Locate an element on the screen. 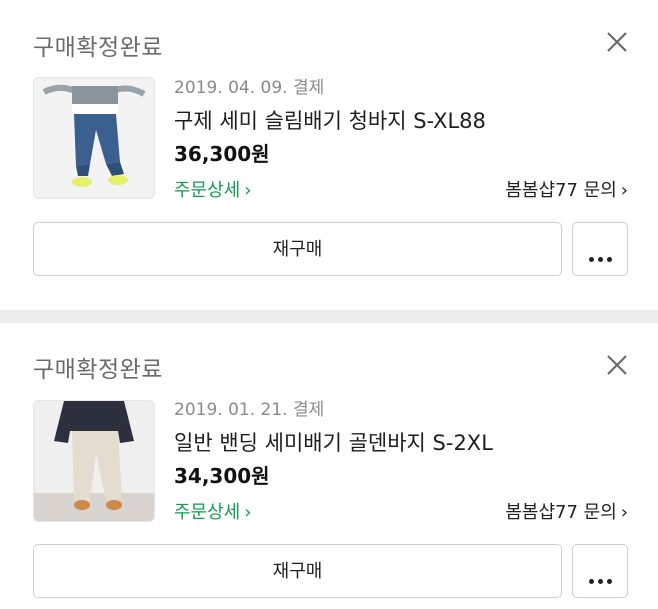 Image resolution: width=658 pixels, height=609 pixels. product-price: 36,300원 is located at coordinates (222, 154).